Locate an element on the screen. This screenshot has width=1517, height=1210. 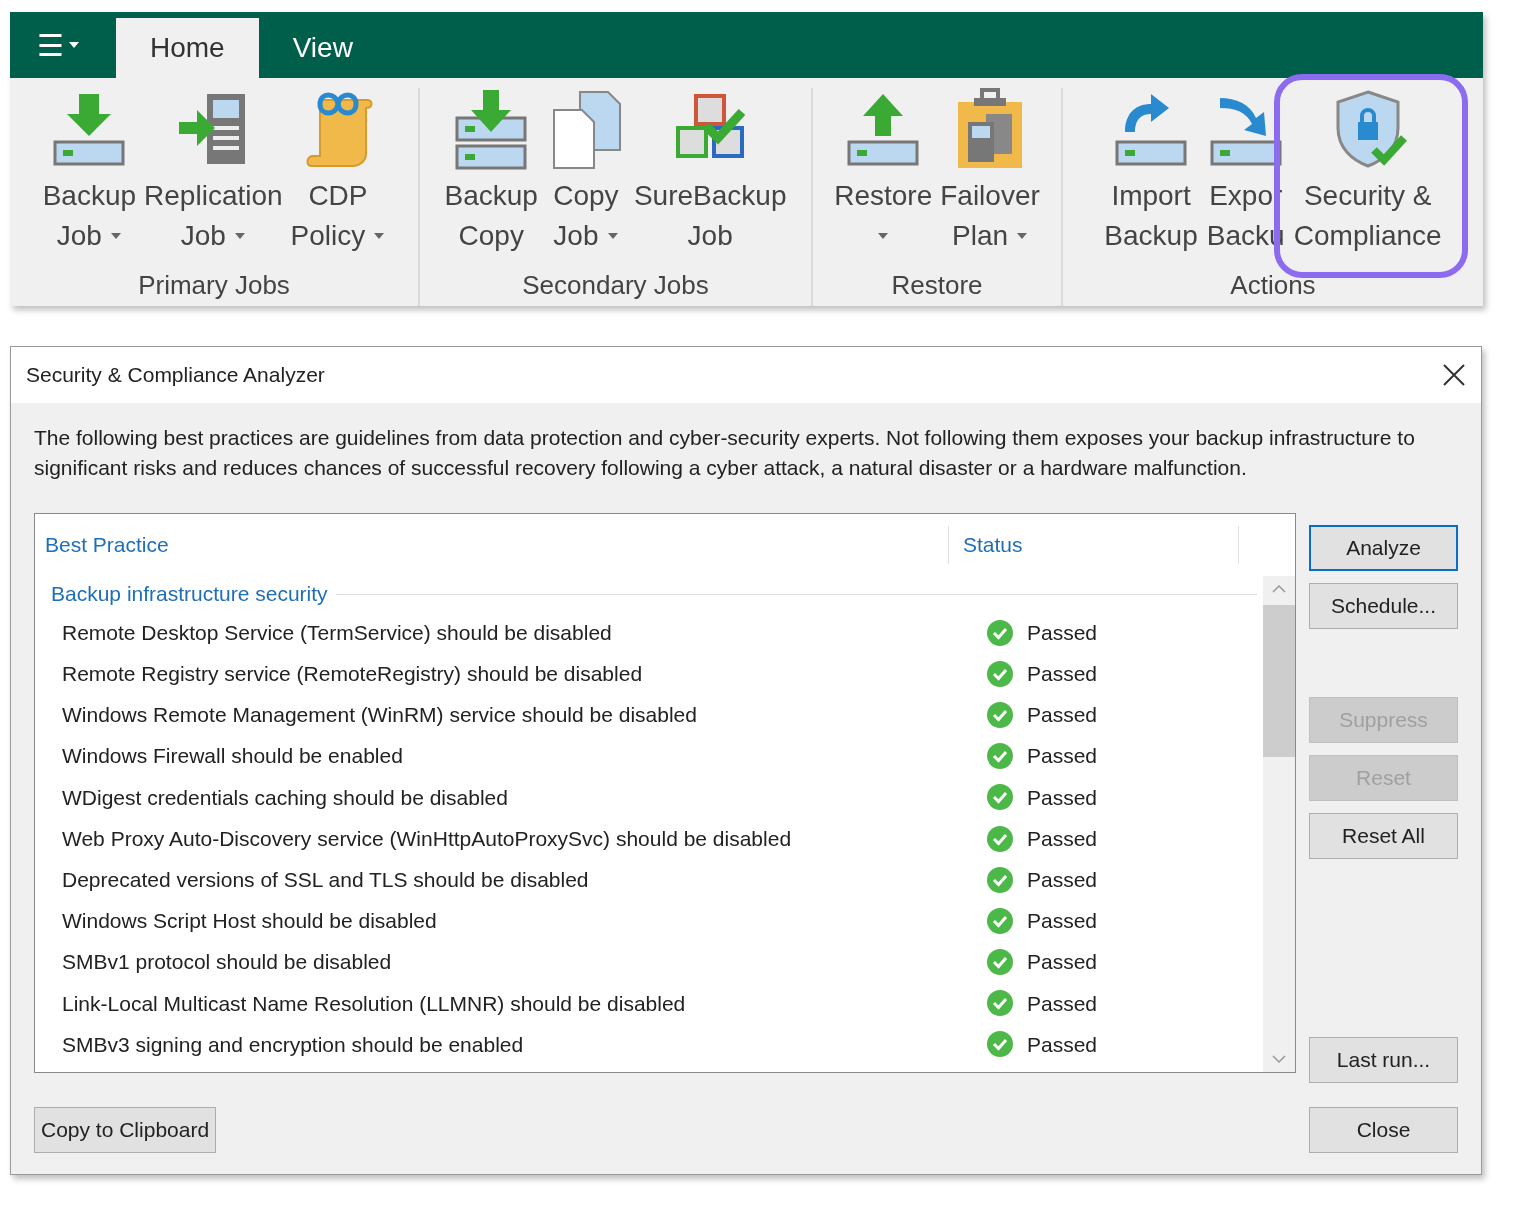
ribbon-button: Import Backup is located at coordinates (1151, 172).